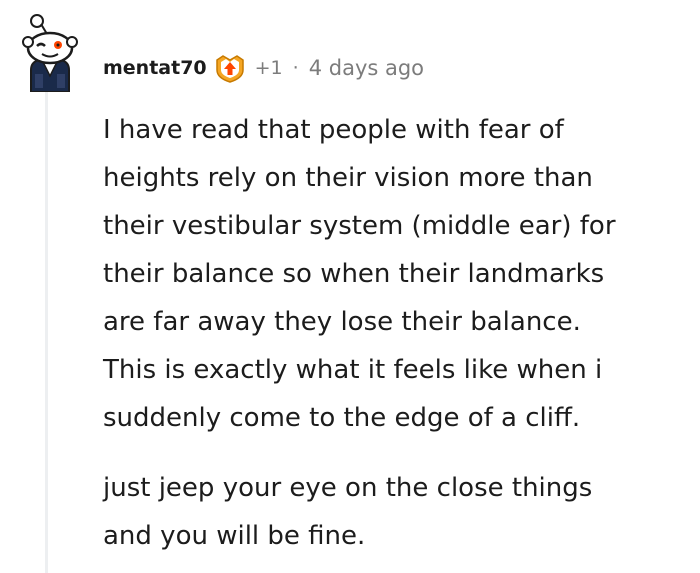  Describe the element at coordinates (268, 68) in the screenshot. I see `points-count: +1` at that location.